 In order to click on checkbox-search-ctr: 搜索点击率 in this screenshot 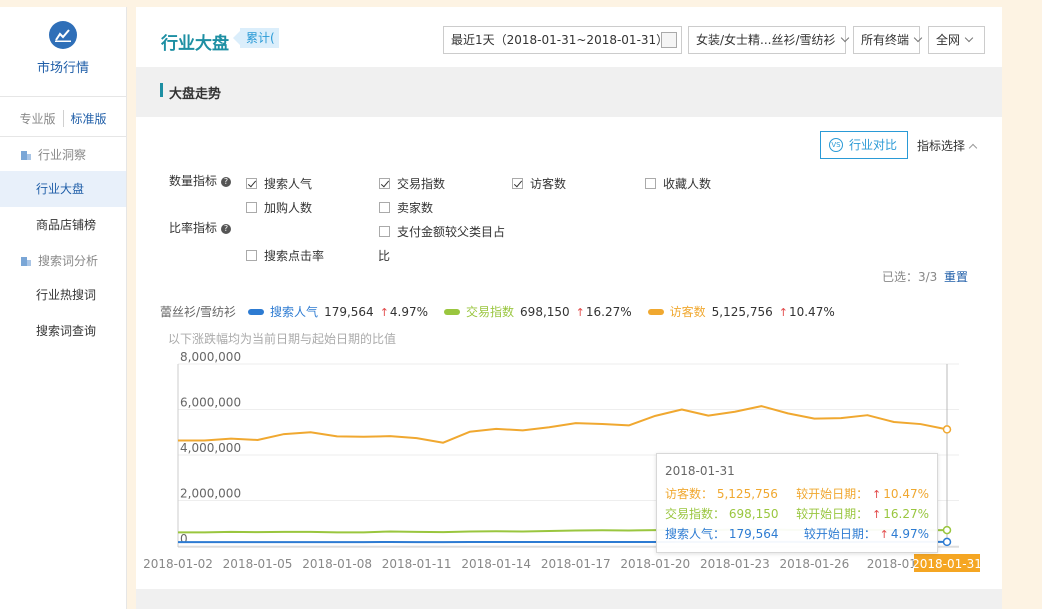, I will do `click(285, 255)`.